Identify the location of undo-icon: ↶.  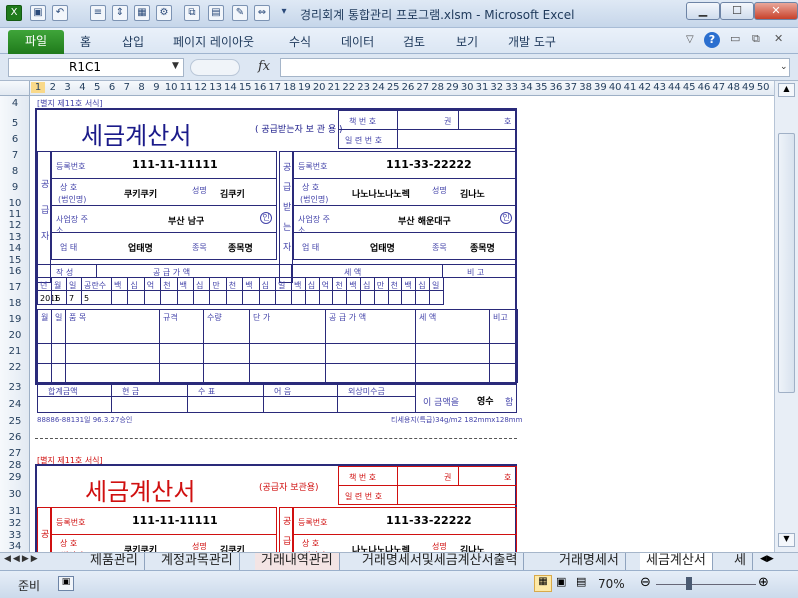
(60, 13).